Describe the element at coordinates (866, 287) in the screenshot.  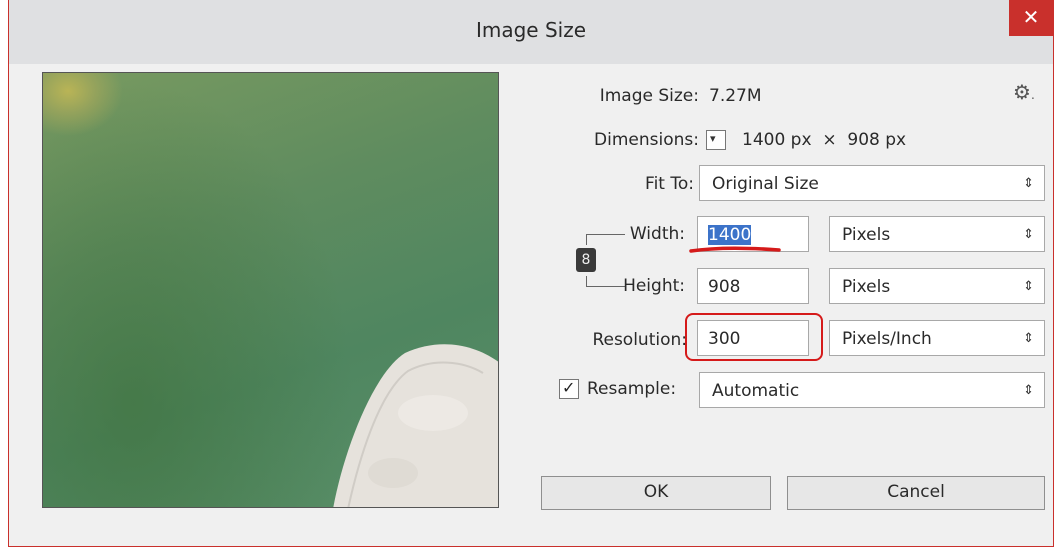
I see `height-unit-value: Pixels` at that location.